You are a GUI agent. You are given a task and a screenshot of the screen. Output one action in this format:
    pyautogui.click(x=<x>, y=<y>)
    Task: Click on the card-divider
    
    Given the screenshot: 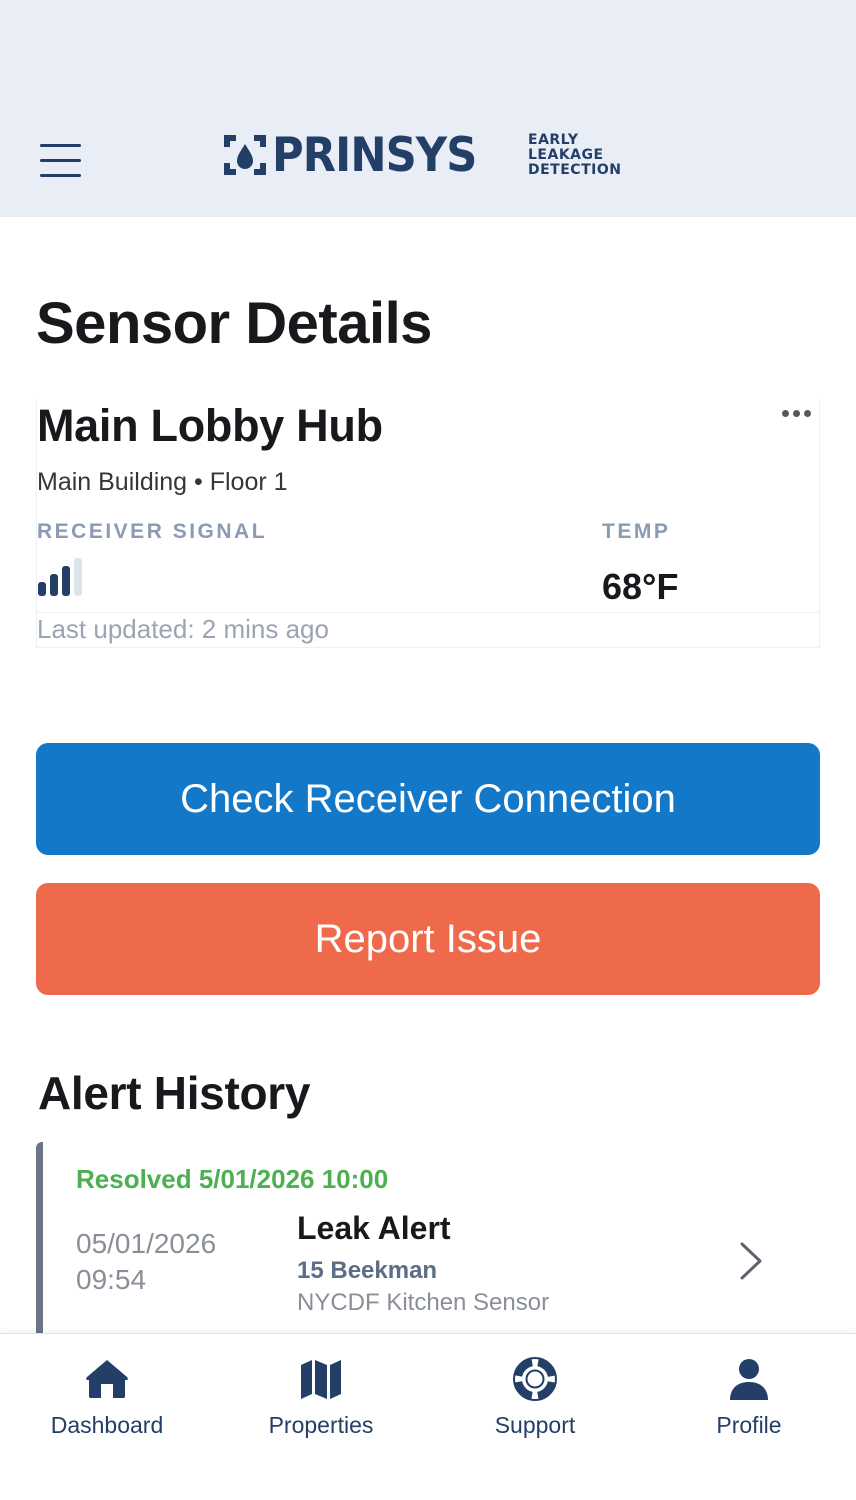 What is the action you would take?
    pyautogui.click(x=429, y=612)
    